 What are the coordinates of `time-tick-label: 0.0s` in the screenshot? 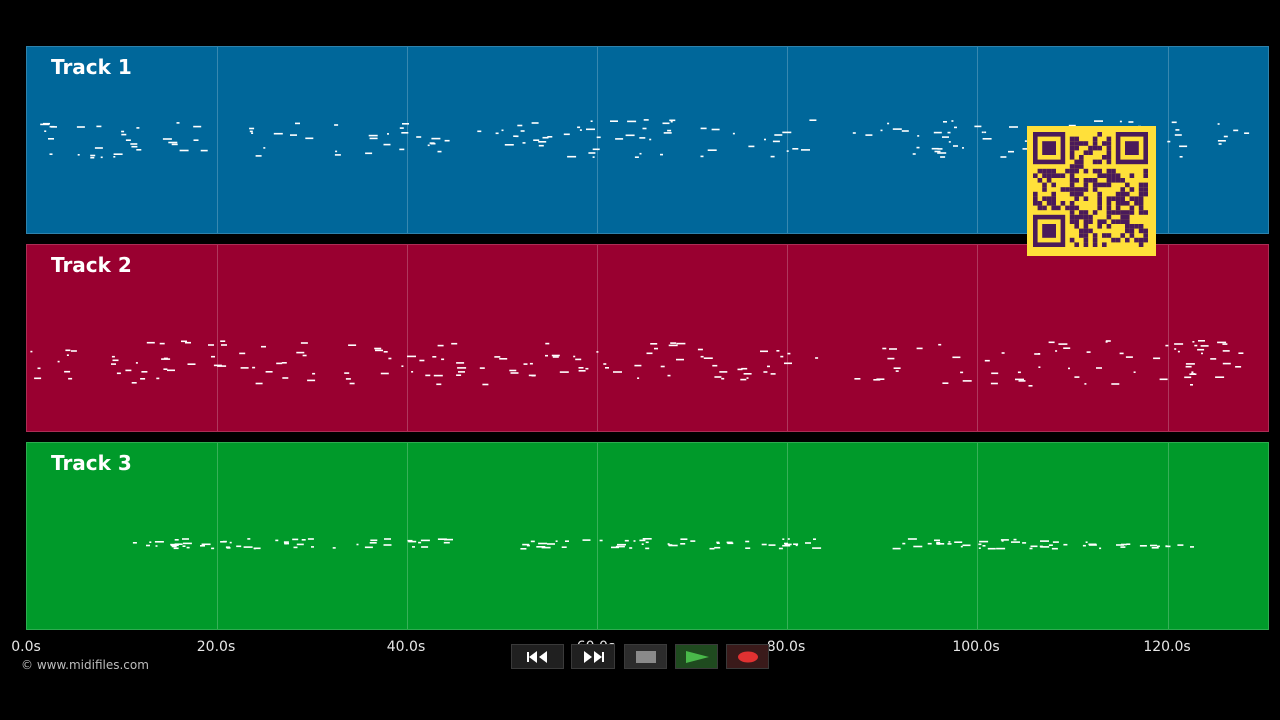 It's located at (26, 647).